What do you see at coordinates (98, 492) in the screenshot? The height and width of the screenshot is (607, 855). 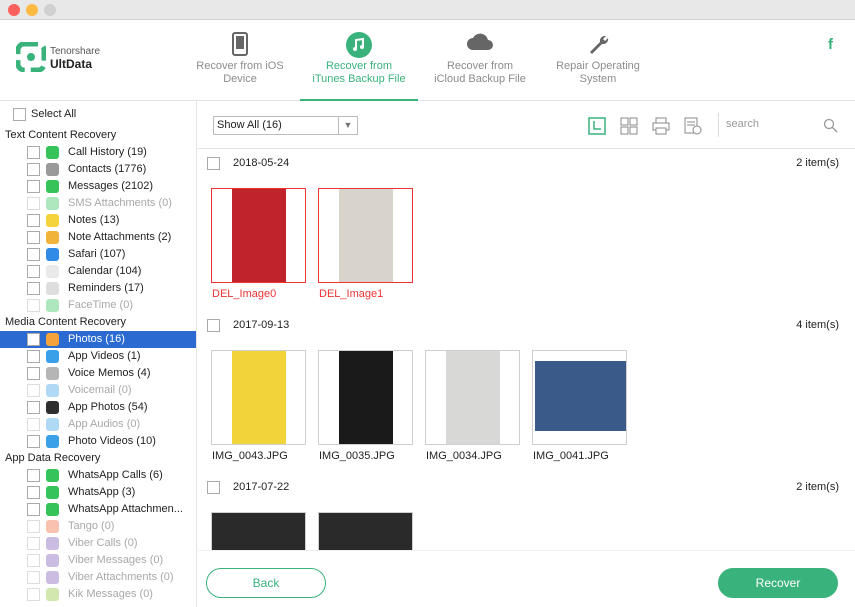 I see `sidebar-item: WhatsApp (3)` at bounding box center [98, 492].